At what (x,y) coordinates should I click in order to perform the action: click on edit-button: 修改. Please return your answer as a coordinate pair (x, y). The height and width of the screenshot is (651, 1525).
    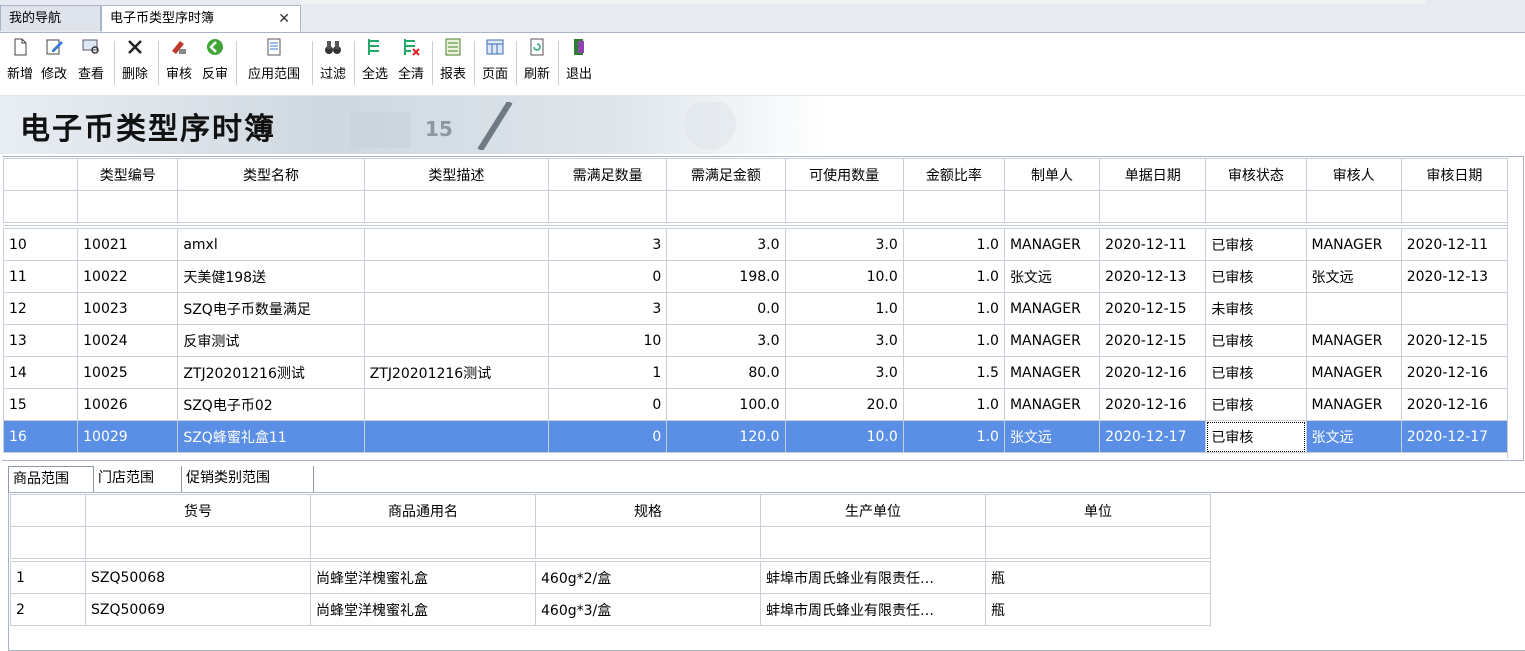
    Looking at the image, I should click on (54, 63).